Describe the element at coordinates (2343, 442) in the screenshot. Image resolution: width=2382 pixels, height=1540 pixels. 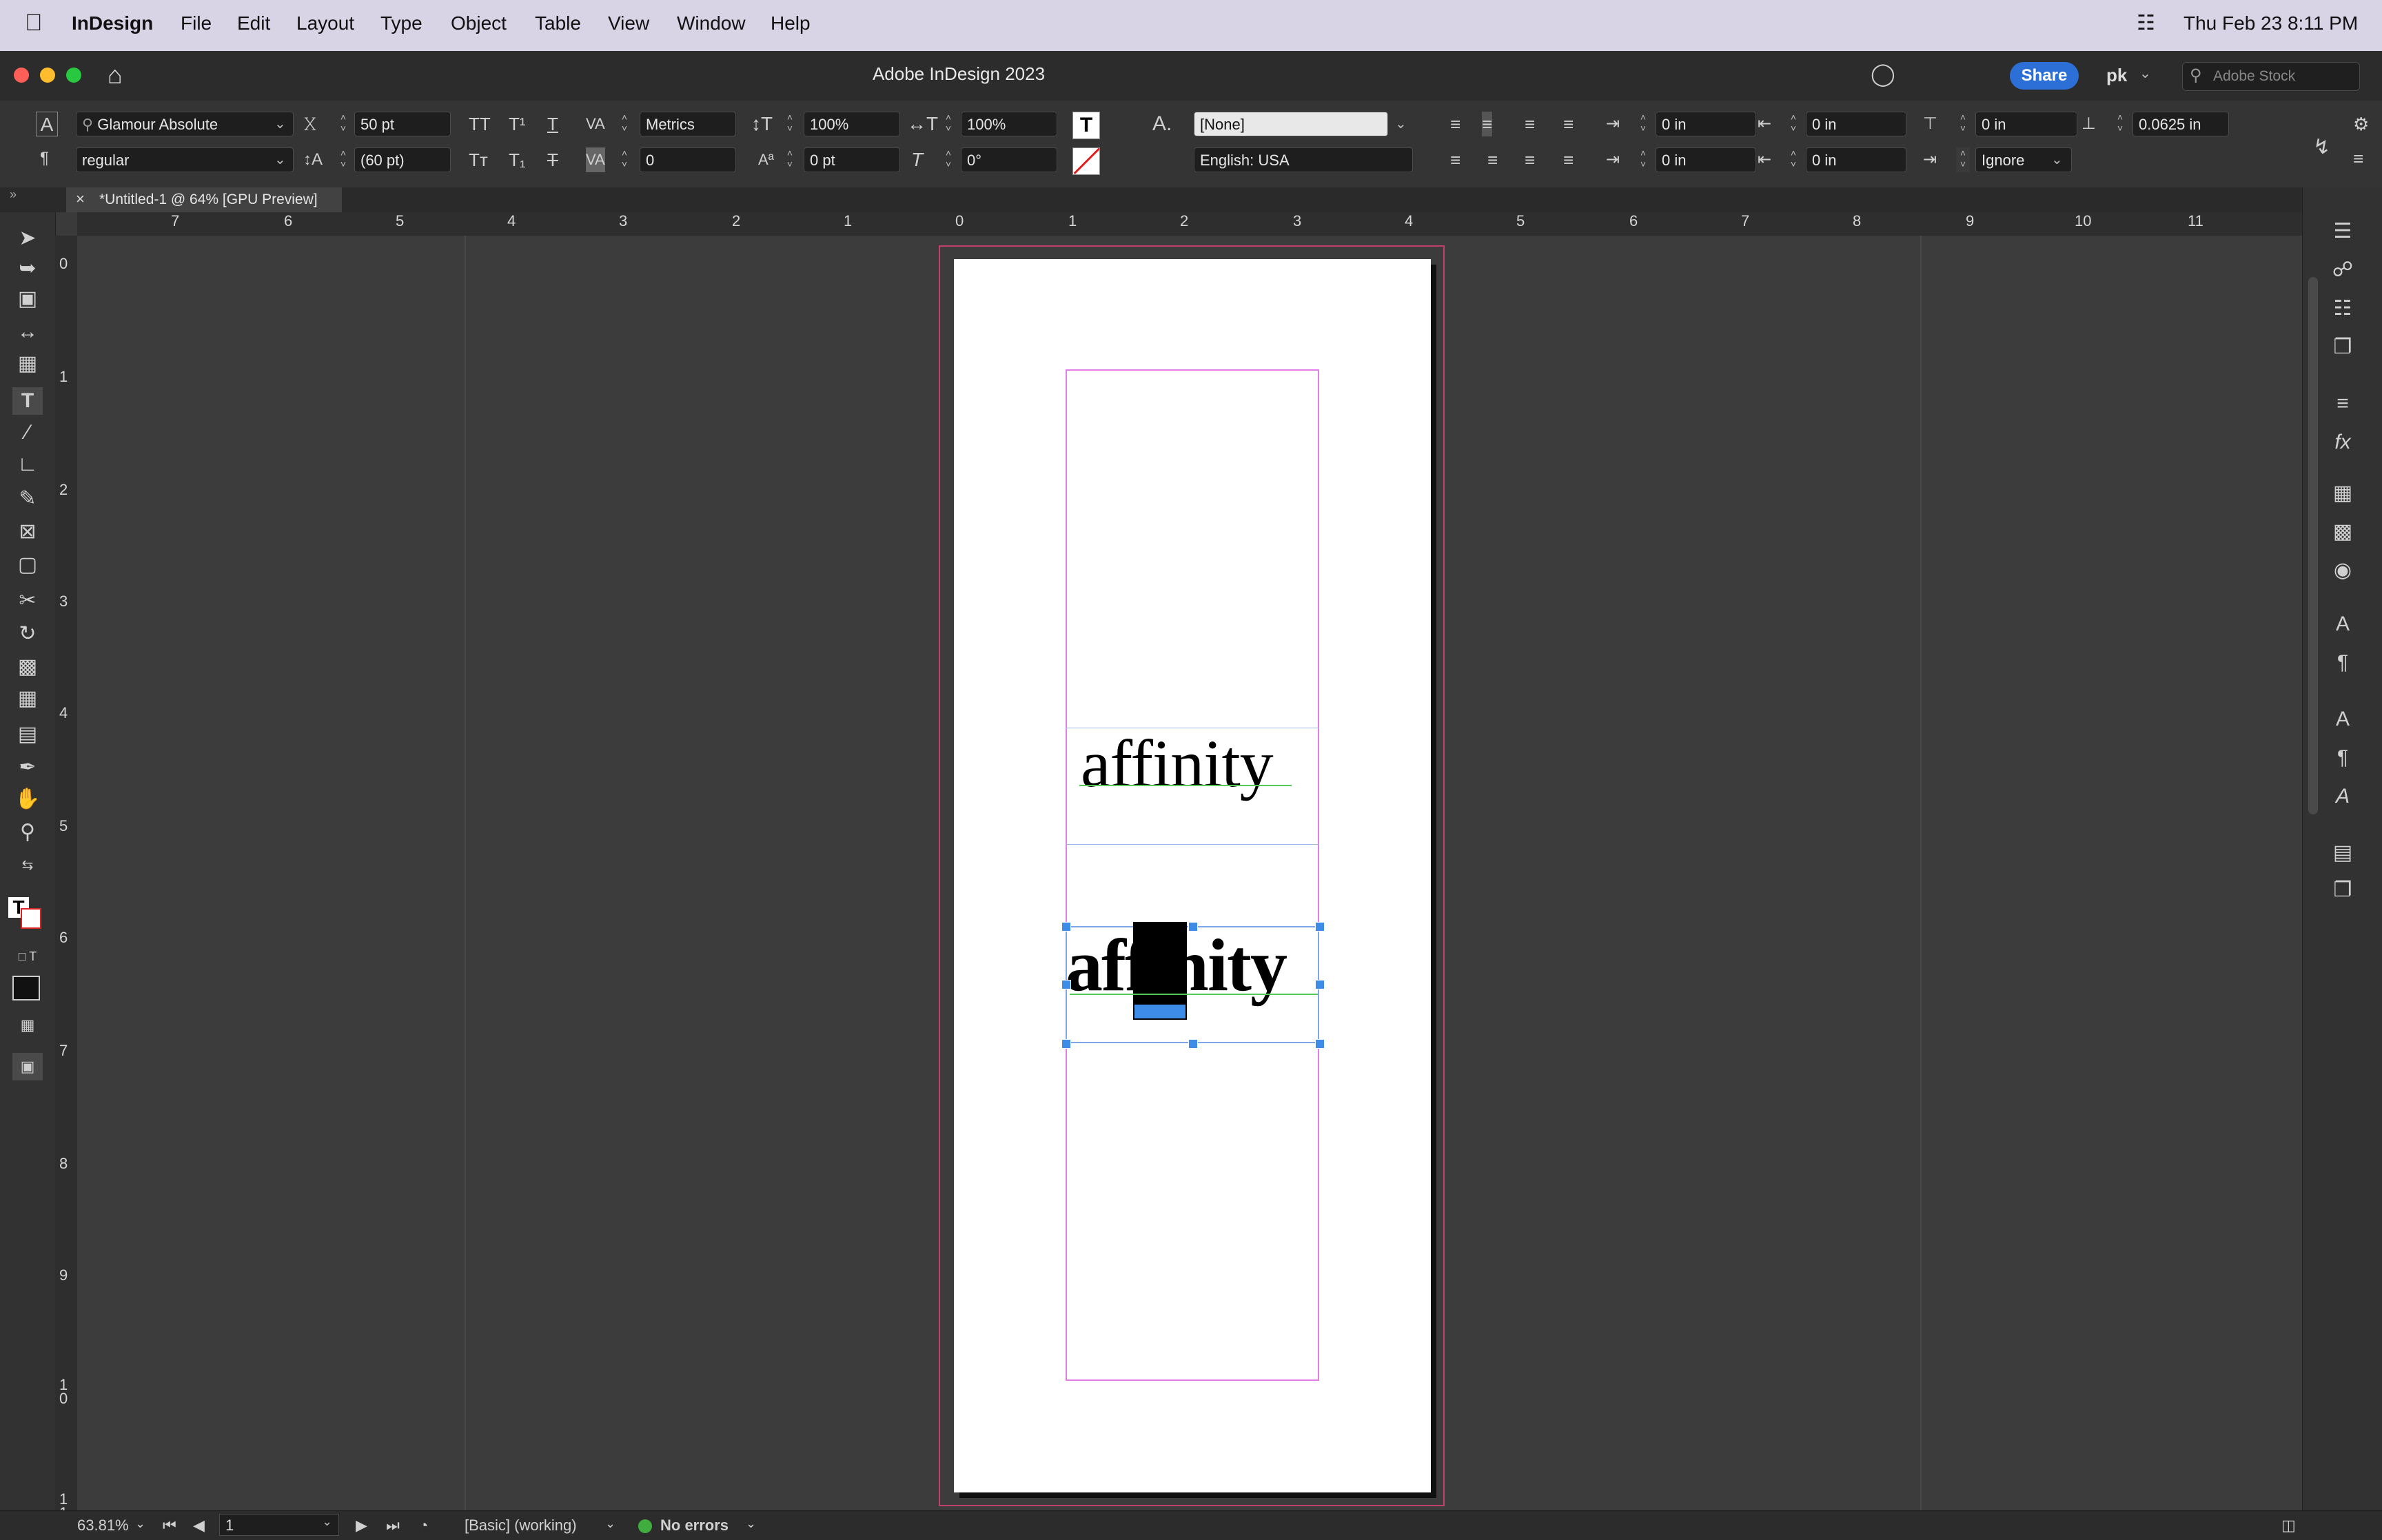
I see `effects-icon: fx` at that location.